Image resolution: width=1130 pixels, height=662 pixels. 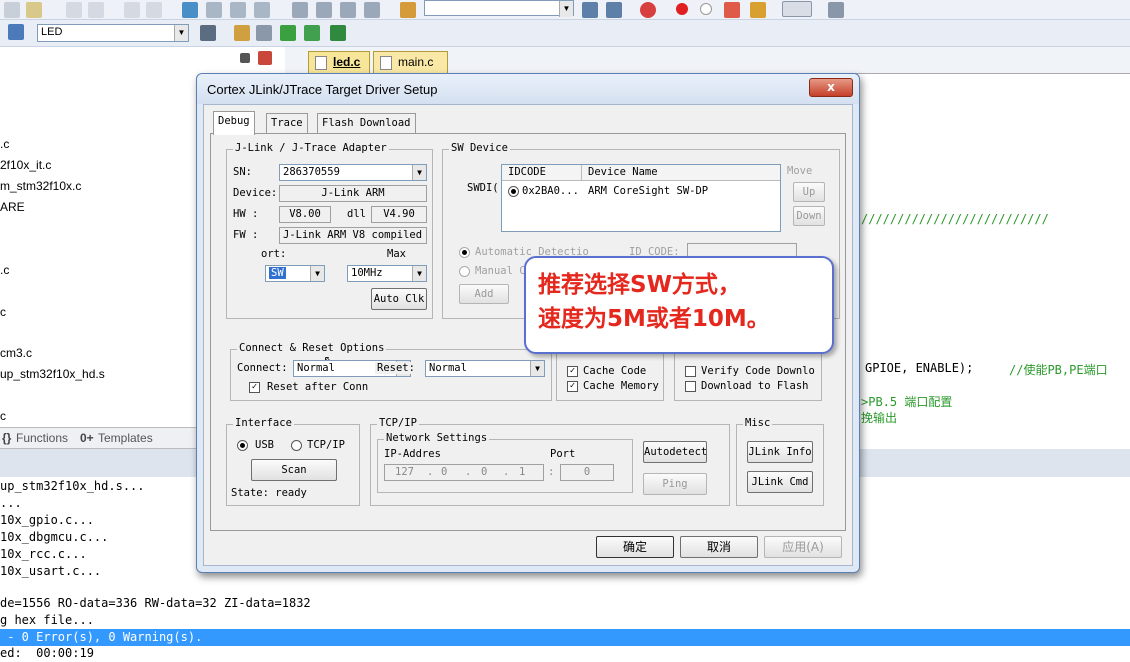 What do you see at coordinates (682, 9) in the screenshot?
I see `breakpoint-icon` at bounding box center [682, 9].